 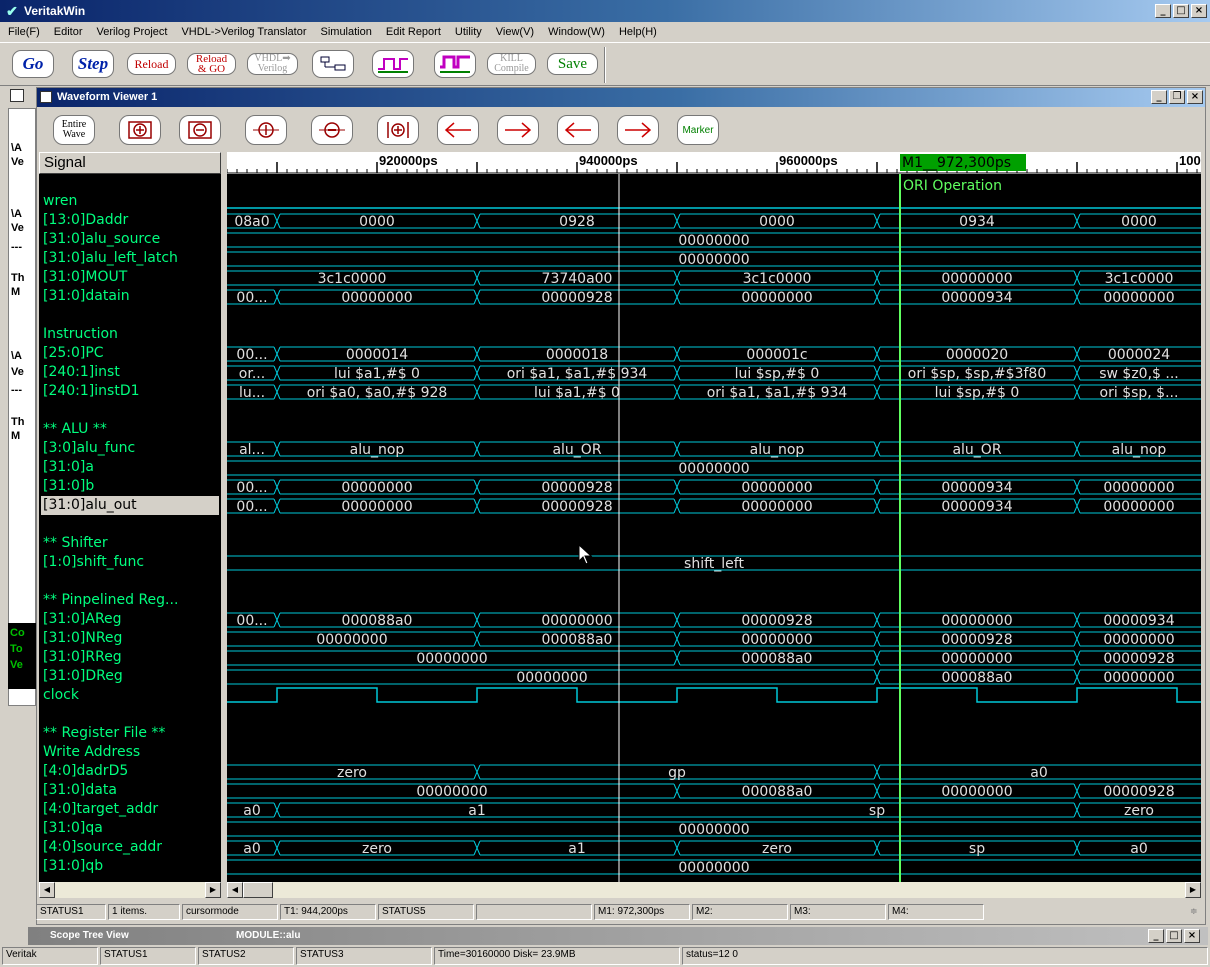 What do you see at coordinates (101, 239) in the screenshot?
I see `signal-name: [31:0]alu_source` at bounding box center [101, 239].